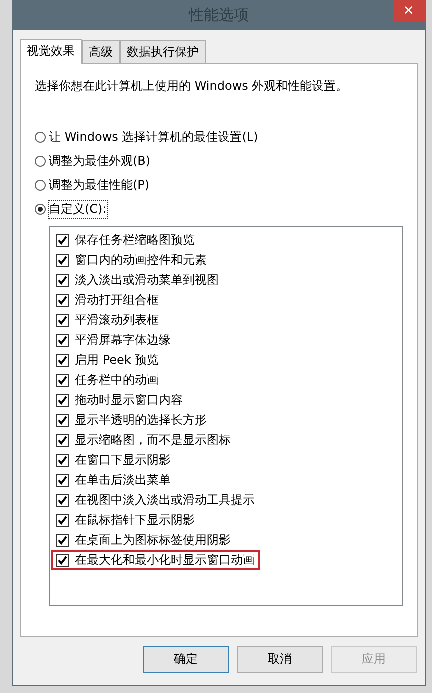  What do you see at coordinates (113, 340) in the screenshot?
I see `checkbox-item: 平滑屏幕字体边缘` at bounding box center [113, 340].